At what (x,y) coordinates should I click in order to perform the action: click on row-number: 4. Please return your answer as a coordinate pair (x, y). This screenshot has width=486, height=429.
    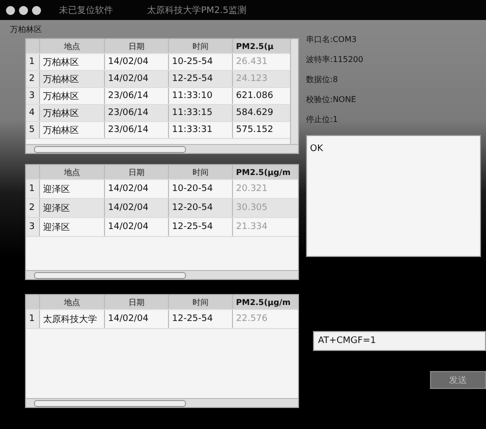
    Looking at the image, I should click on (33, 113).